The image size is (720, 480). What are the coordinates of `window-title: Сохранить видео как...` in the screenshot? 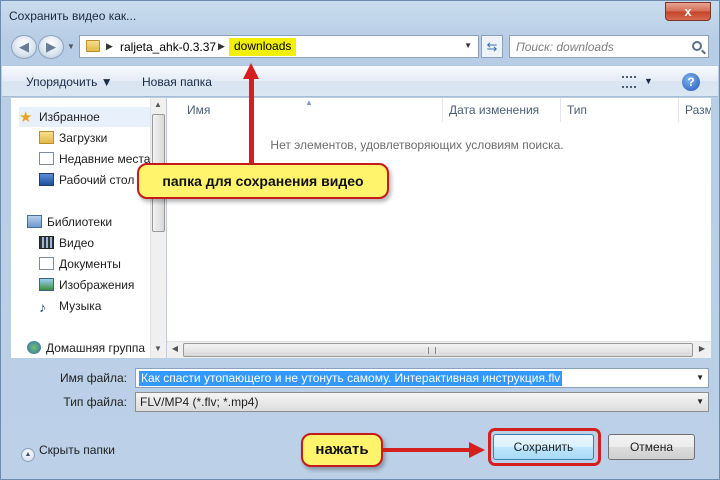 It's located at (73, 16).